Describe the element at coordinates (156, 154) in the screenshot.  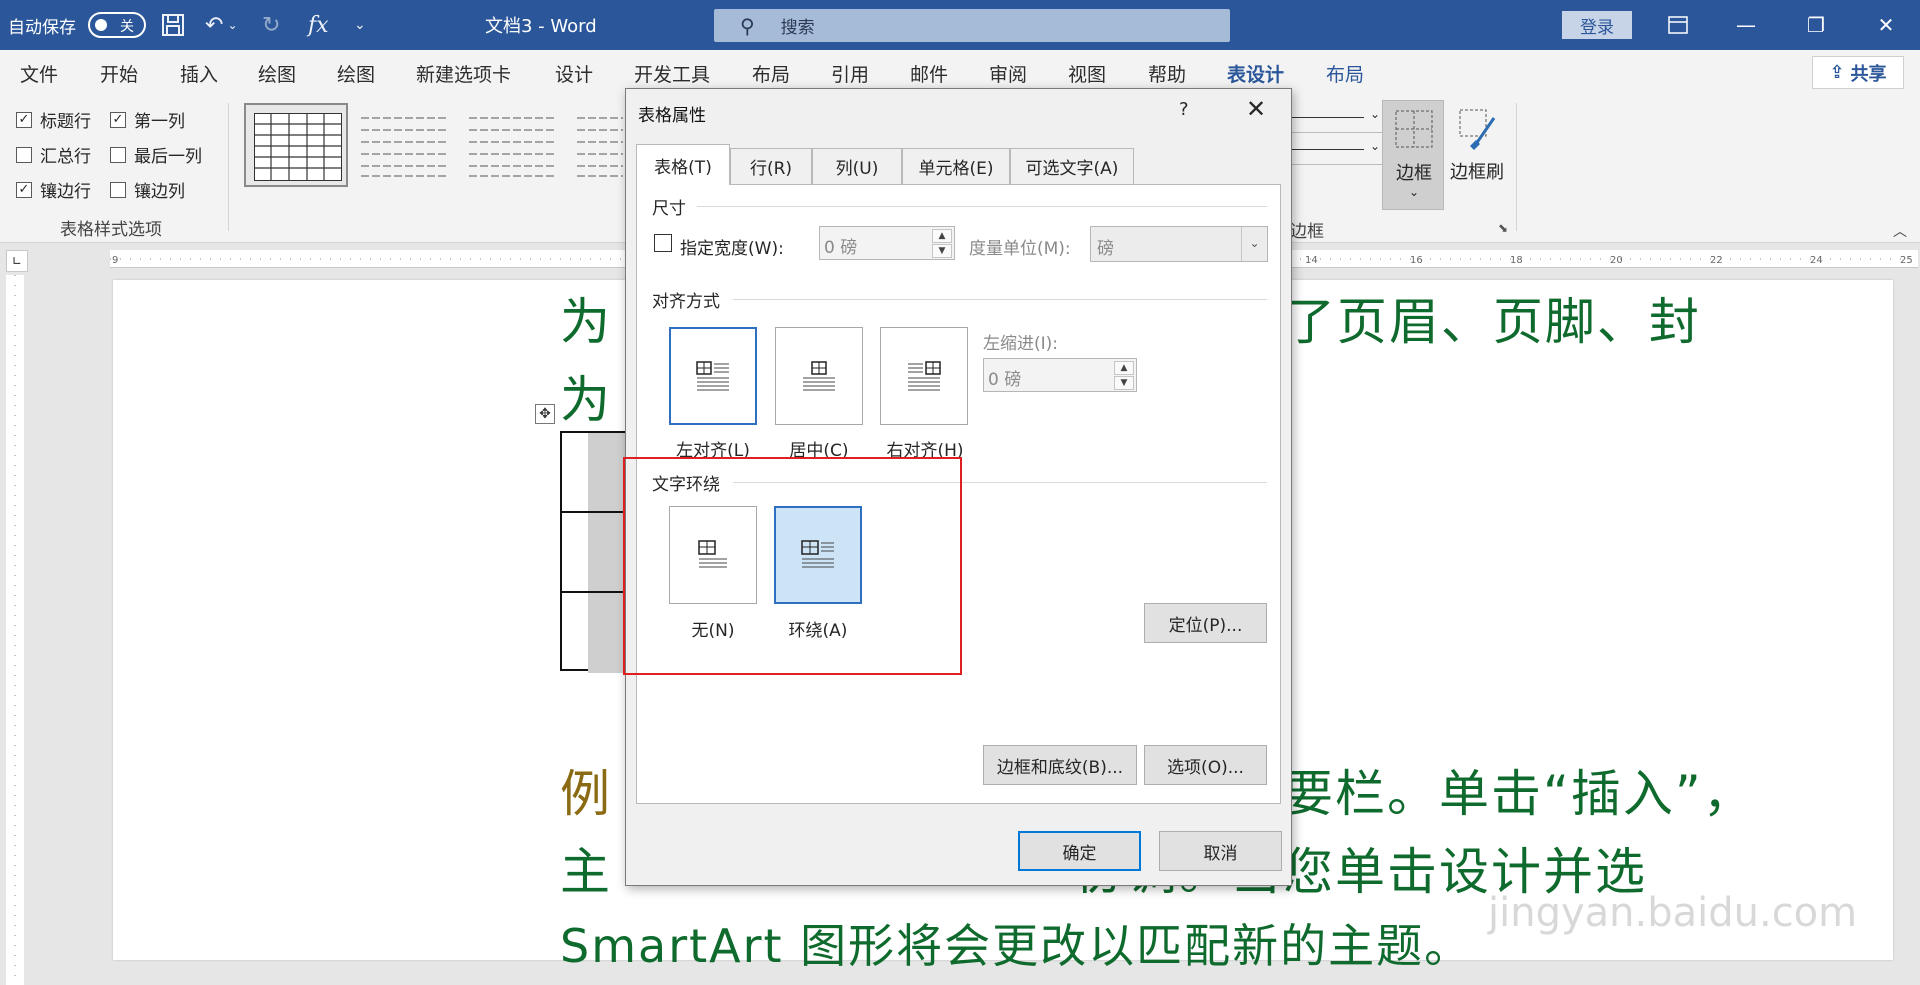
I see `option-last-column: 最后一列` at that location.